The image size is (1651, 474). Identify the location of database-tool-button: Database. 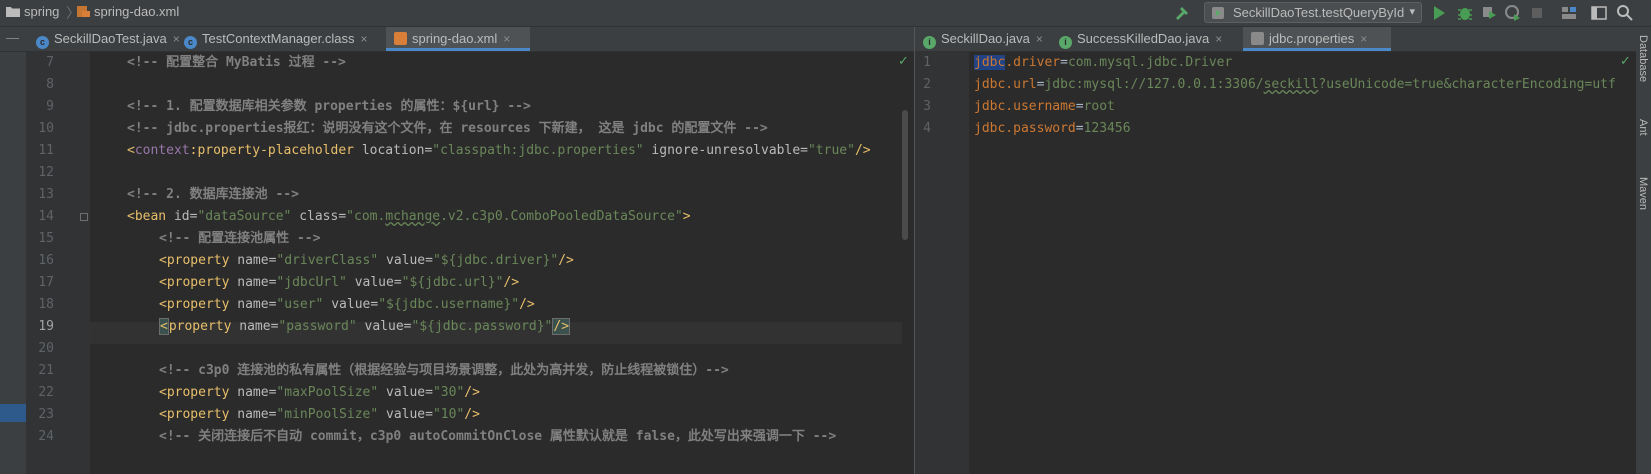
(1643, 58).